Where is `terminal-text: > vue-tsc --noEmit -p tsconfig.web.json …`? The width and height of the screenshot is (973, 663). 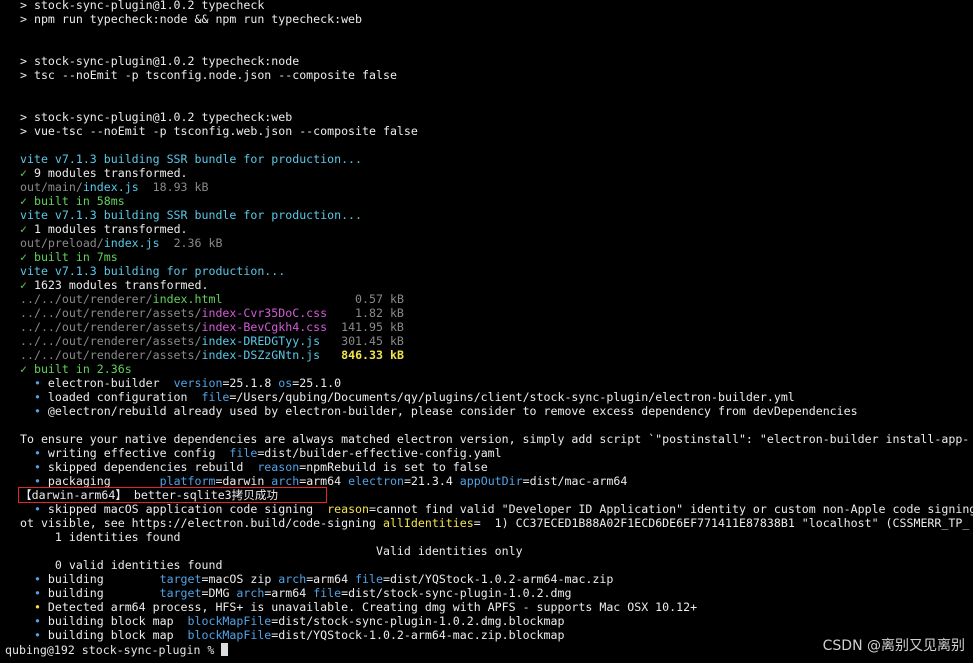
terminal-text: > vue-tsc --noEmit -p tsconfig.web.json … is located at coordinates (219, 131).